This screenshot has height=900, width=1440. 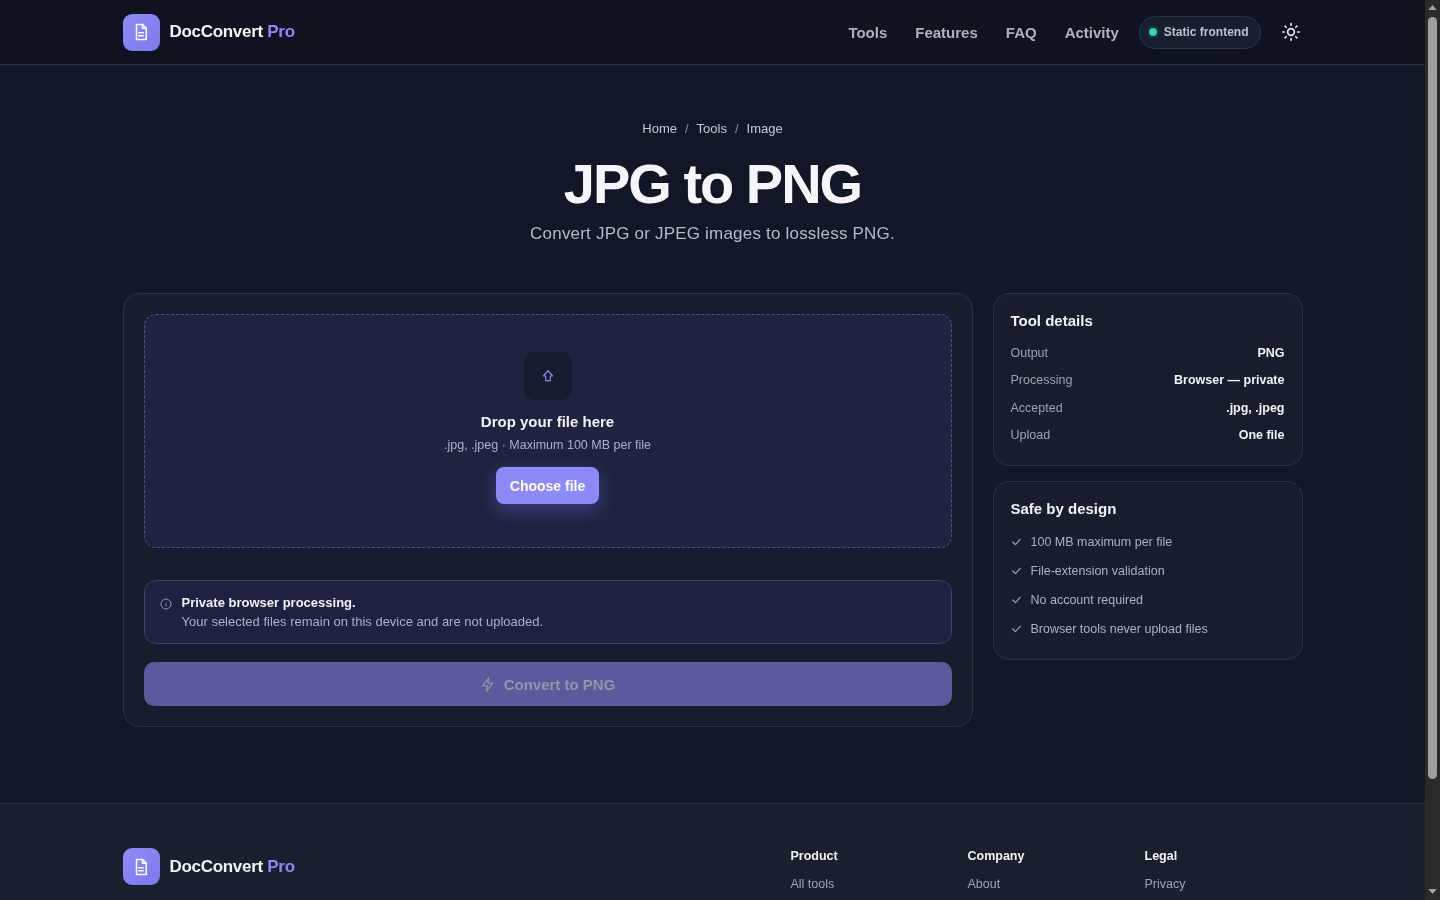 What do you see at coordinates (1432, 398) in the screenshot?
I see `scrollbar-thumb` at bounding box center [1432, 398].